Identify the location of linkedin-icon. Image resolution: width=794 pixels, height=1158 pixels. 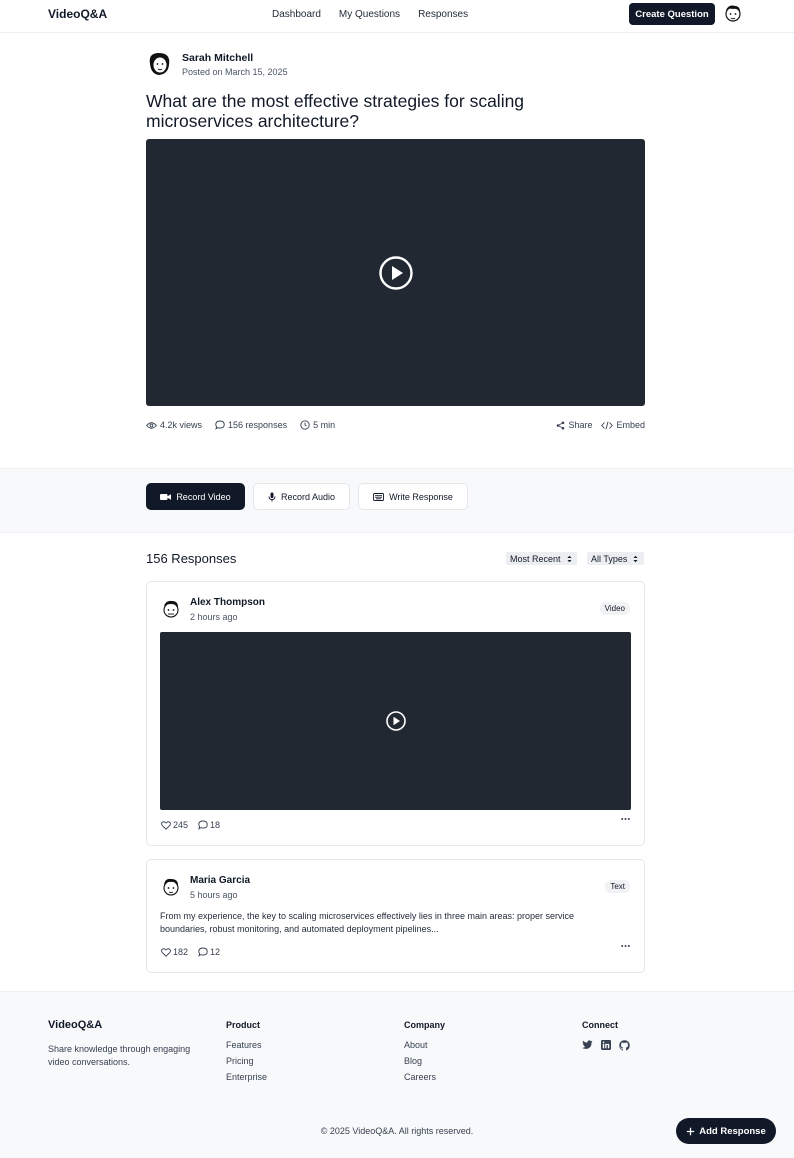
(606, 1045).